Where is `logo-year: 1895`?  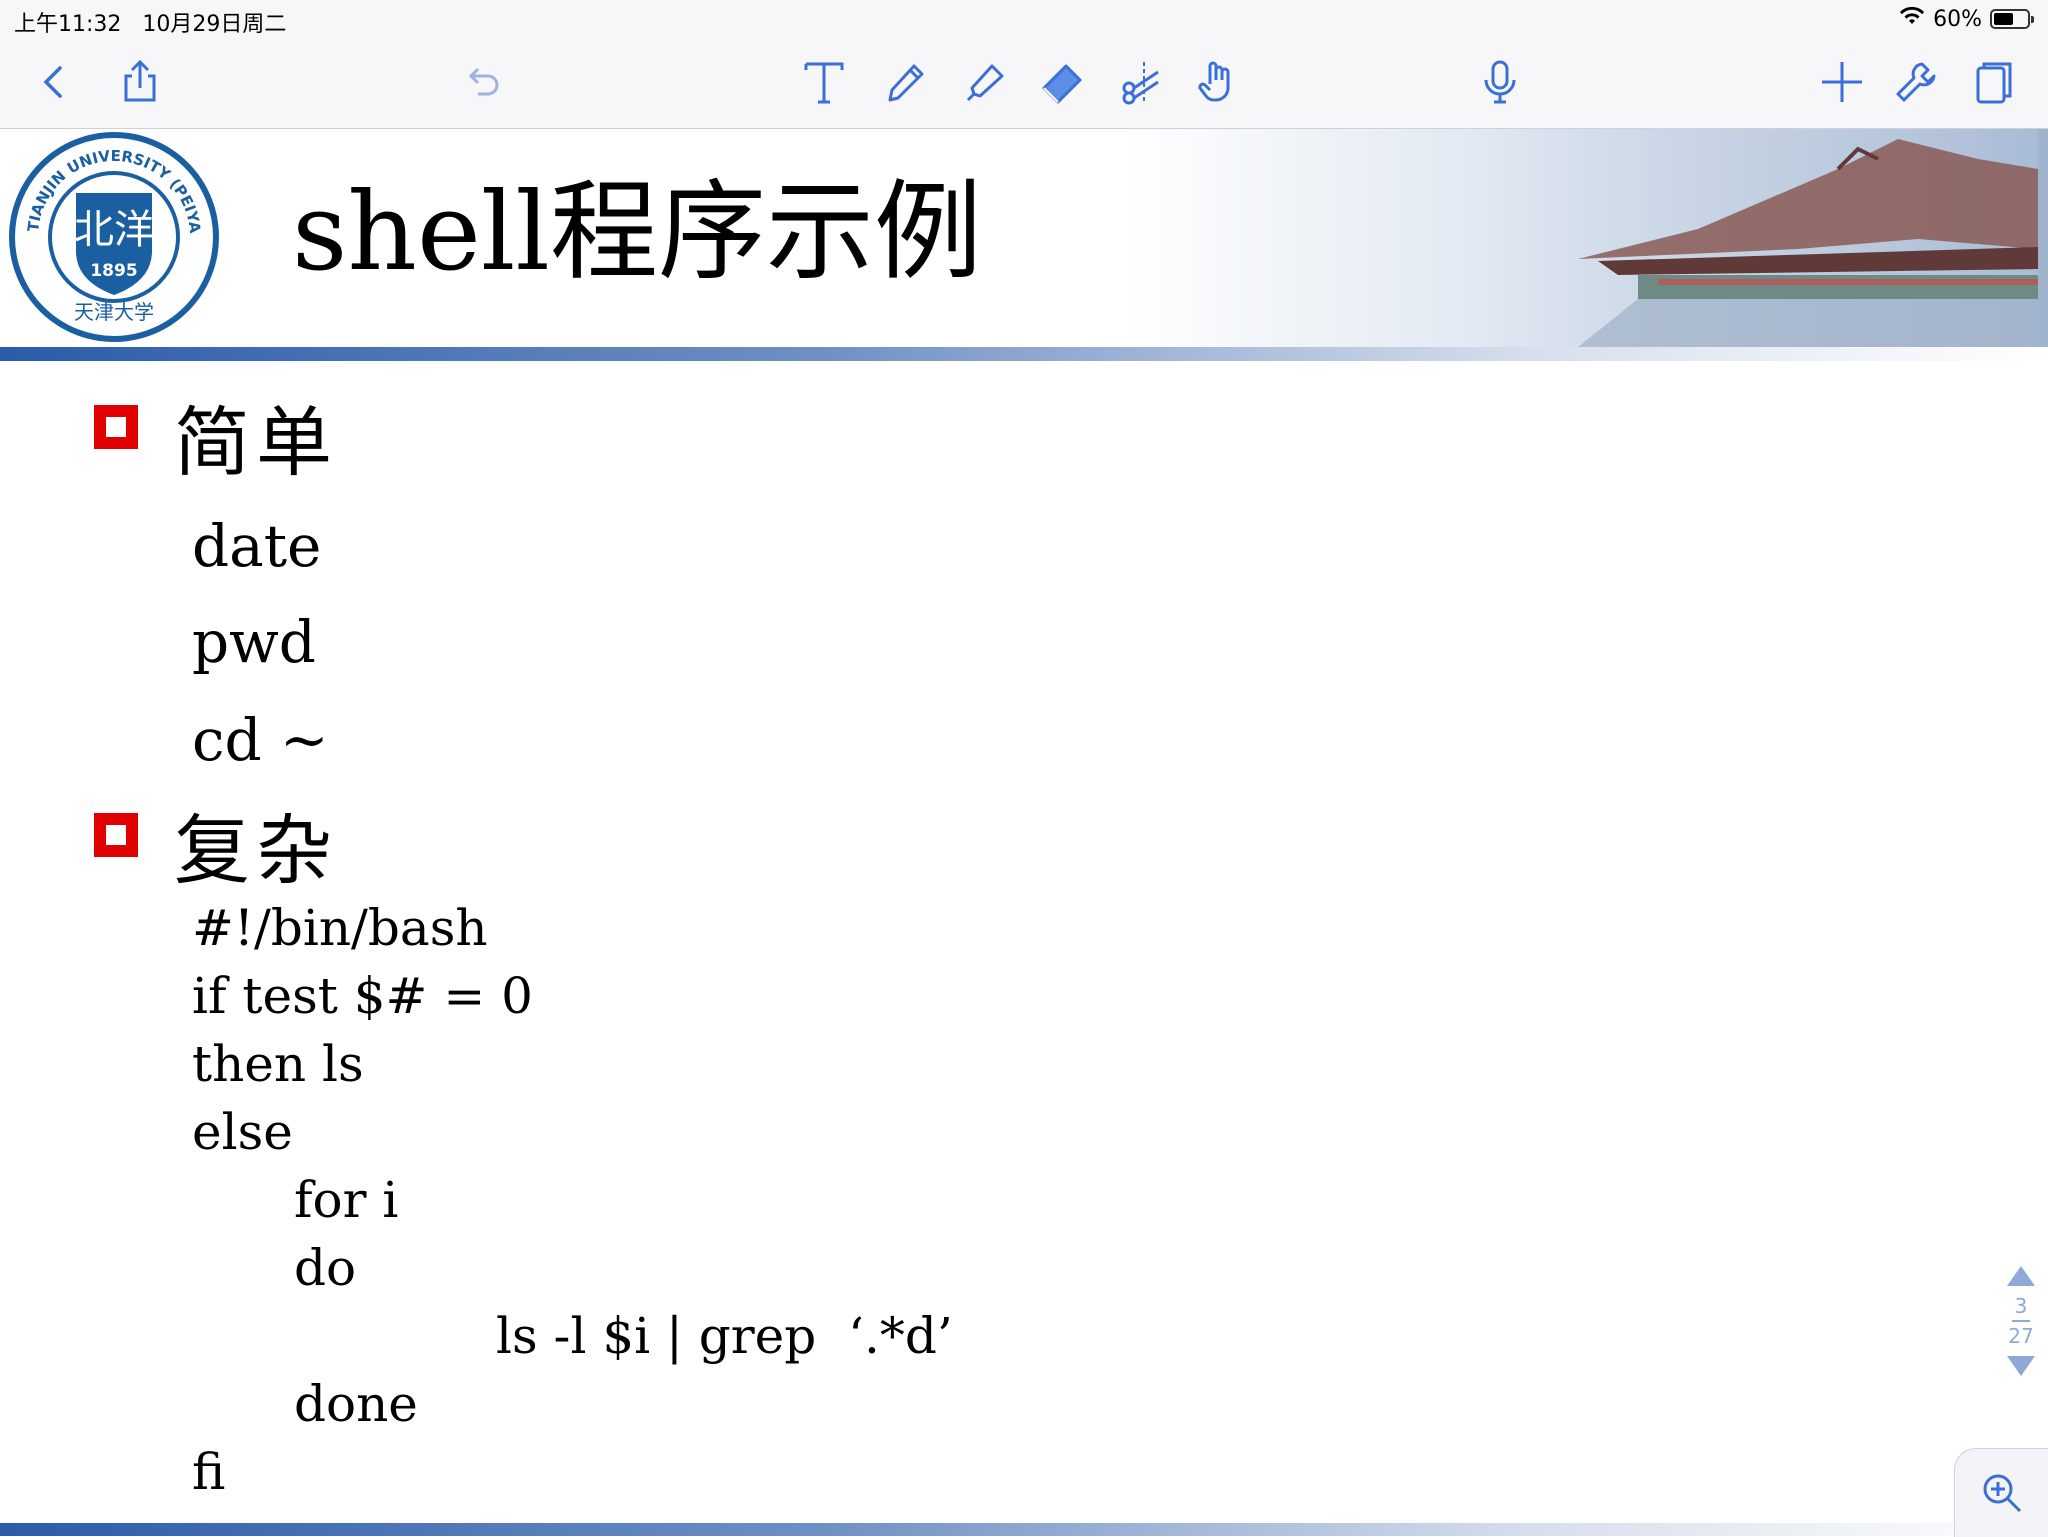
logo-year: 1895 is located at coordinates (113, 271).